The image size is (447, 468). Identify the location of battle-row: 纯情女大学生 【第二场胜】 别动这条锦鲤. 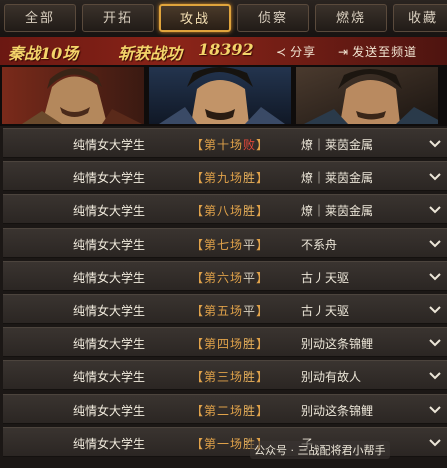
(225, 408).